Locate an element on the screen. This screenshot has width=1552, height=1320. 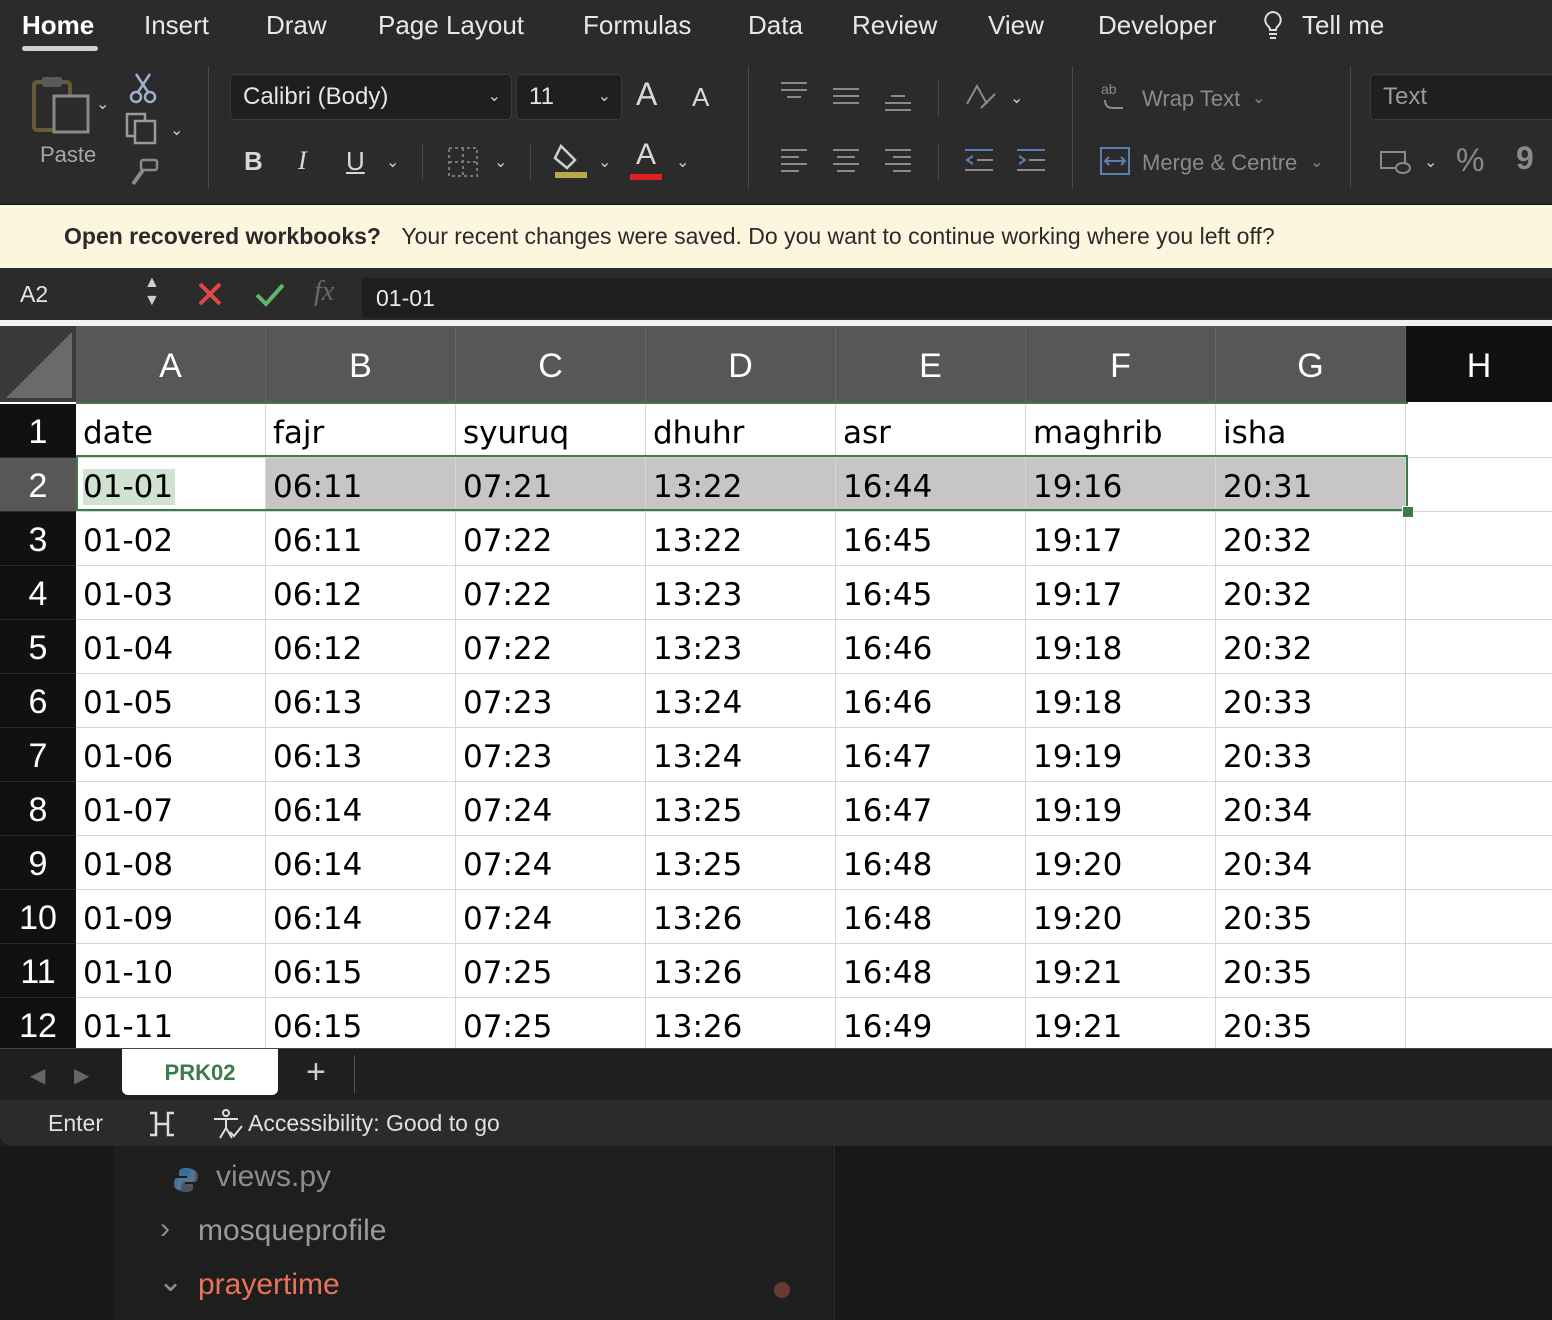
cell-b7: 06:13 is located at coordinates (361, 755).